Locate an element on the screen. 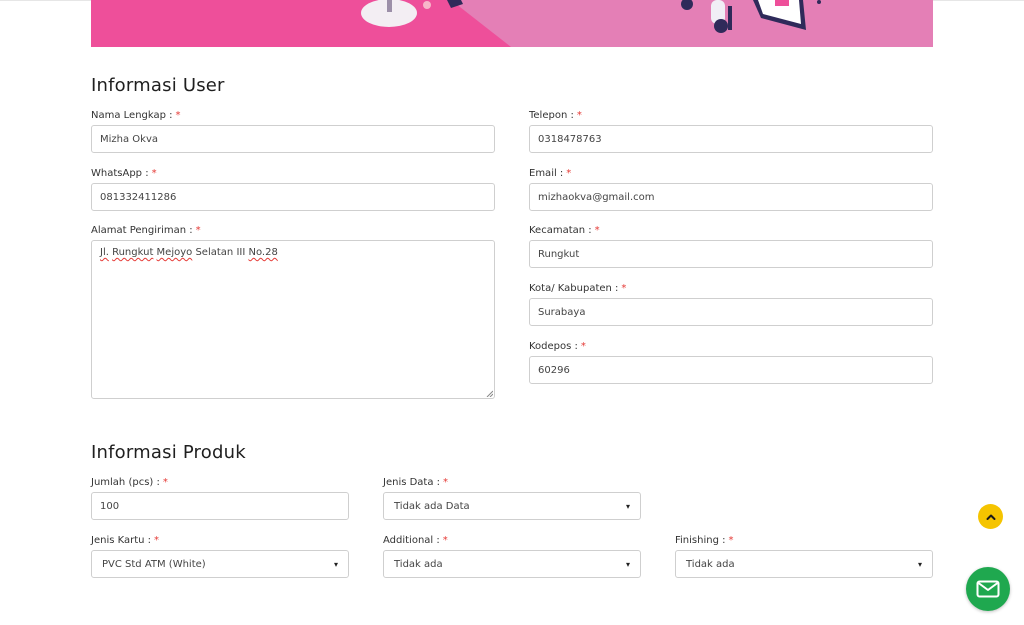 This screenshot has height=625, width=1024. section-title-produk: Informasi Produk is located at coordinates (168, 452).